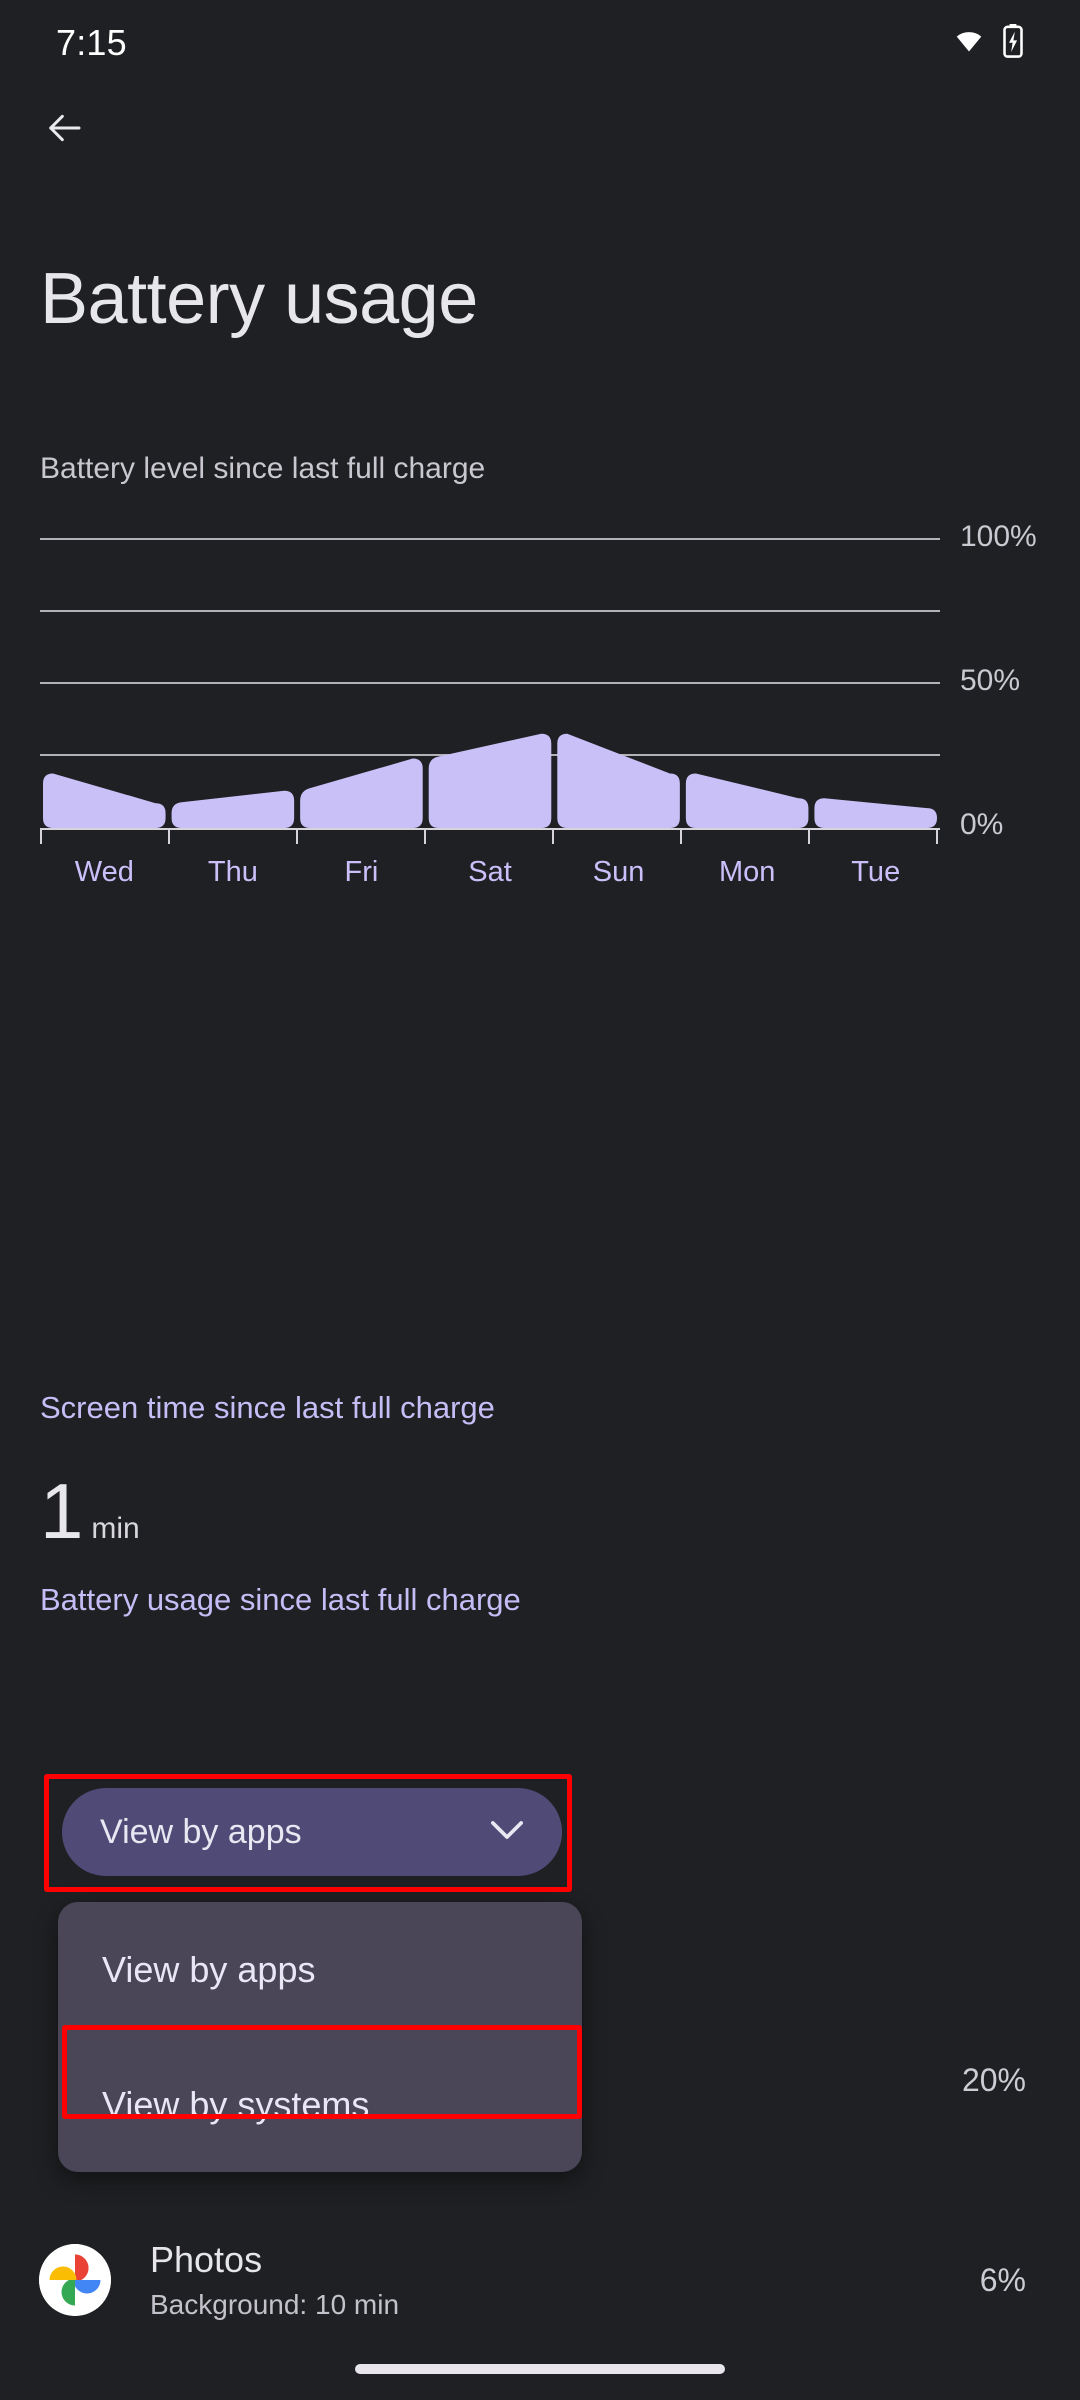  I want to click on battery-level-chart: 100% 50% 0% Wed Thu Fri Sat Sun Mon Tue, so click(540, 704).